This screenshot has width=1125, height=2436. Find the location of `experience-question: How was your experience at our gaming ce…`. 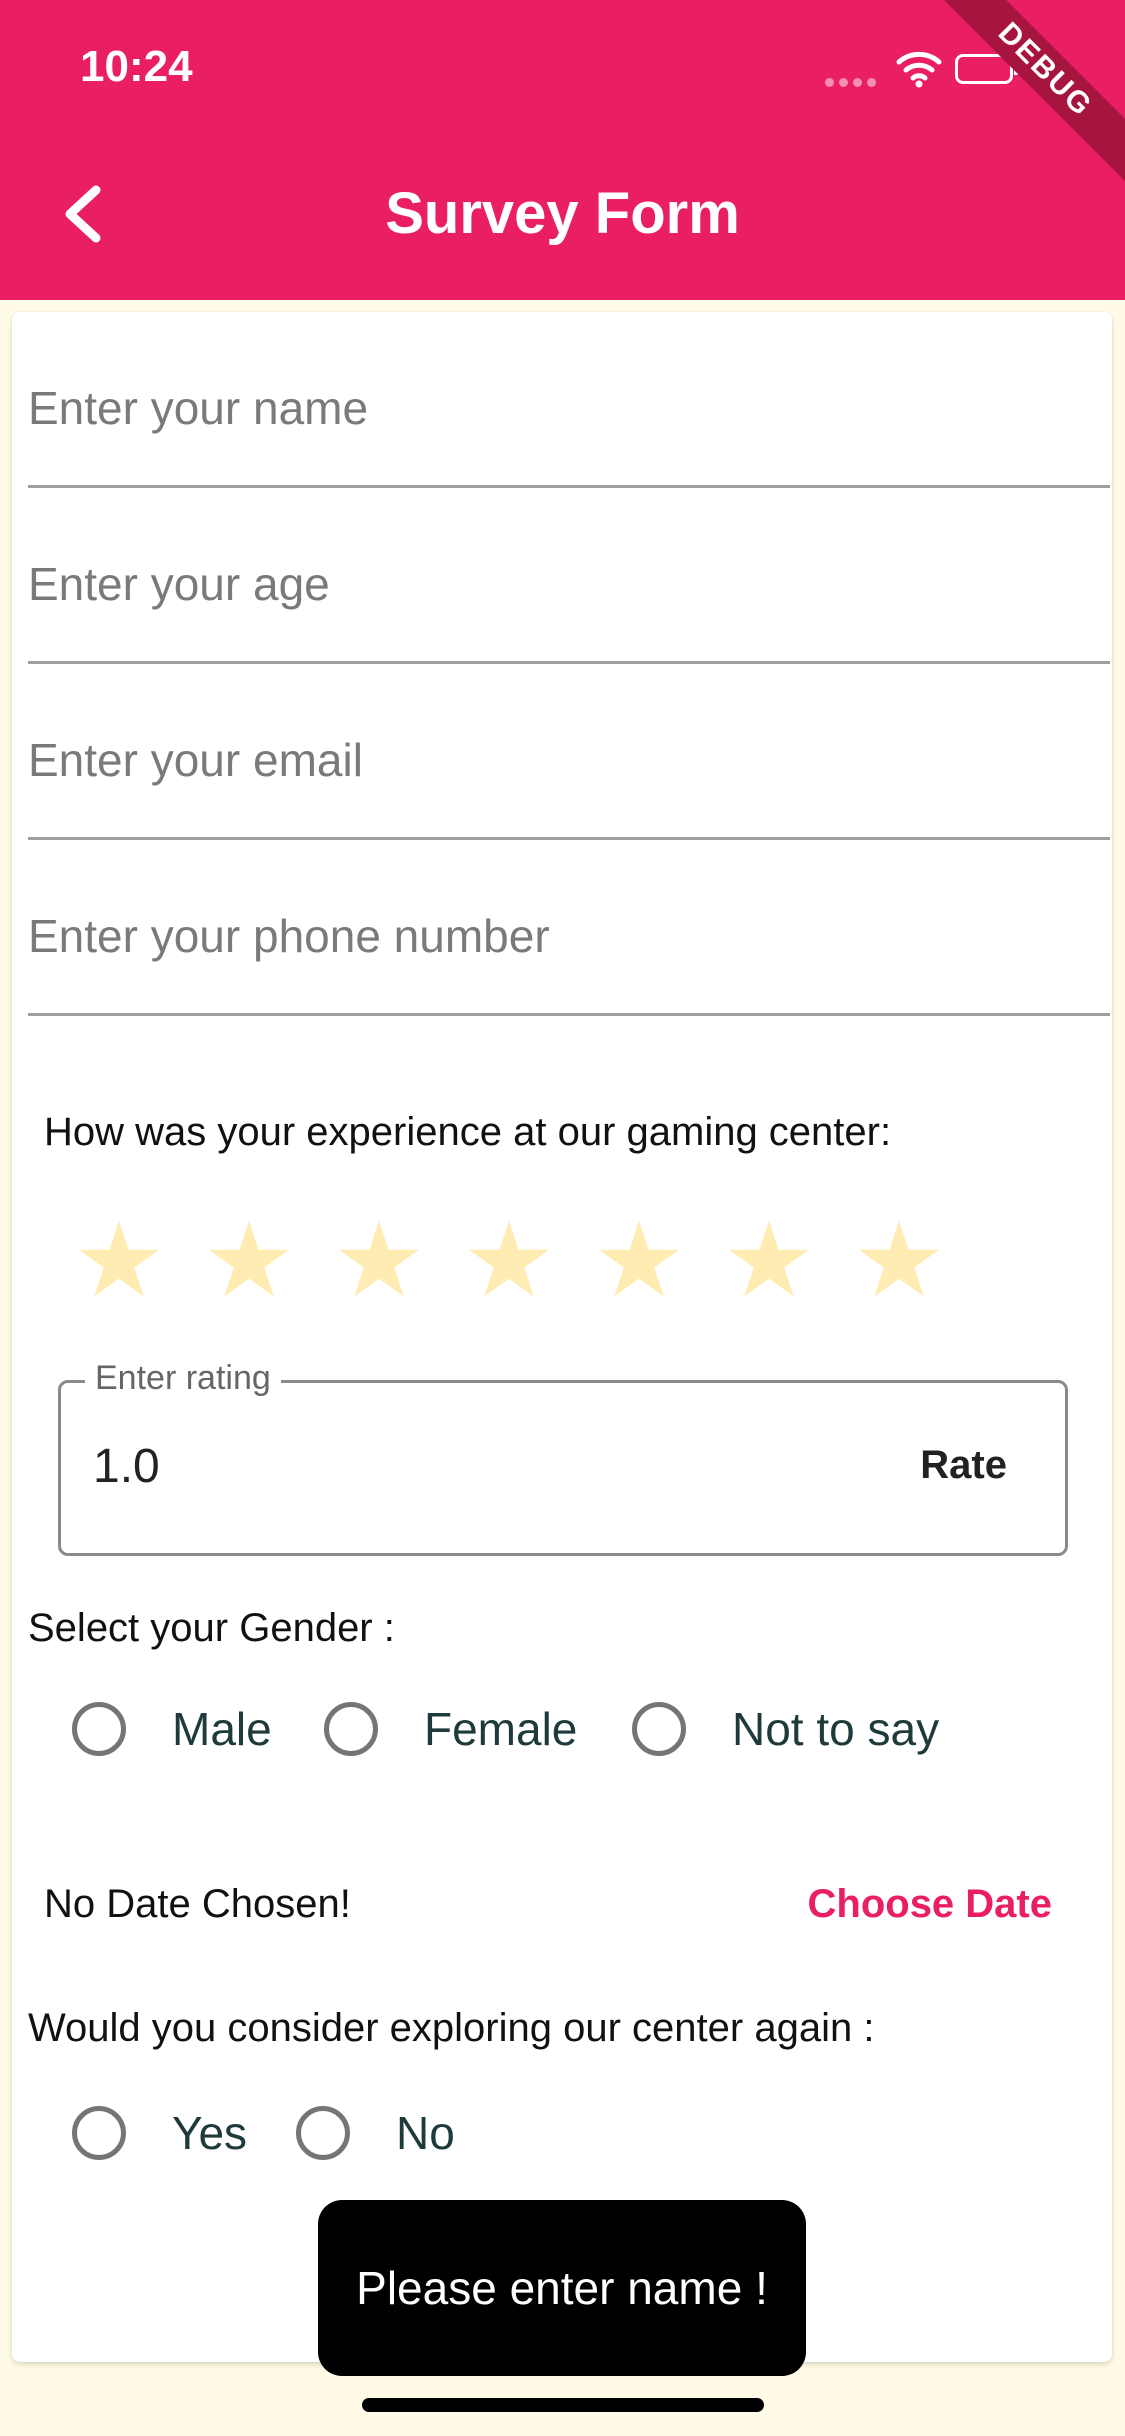

experience-question: How was your experience at our gaming ce… is located at coordinates (468, 1132).